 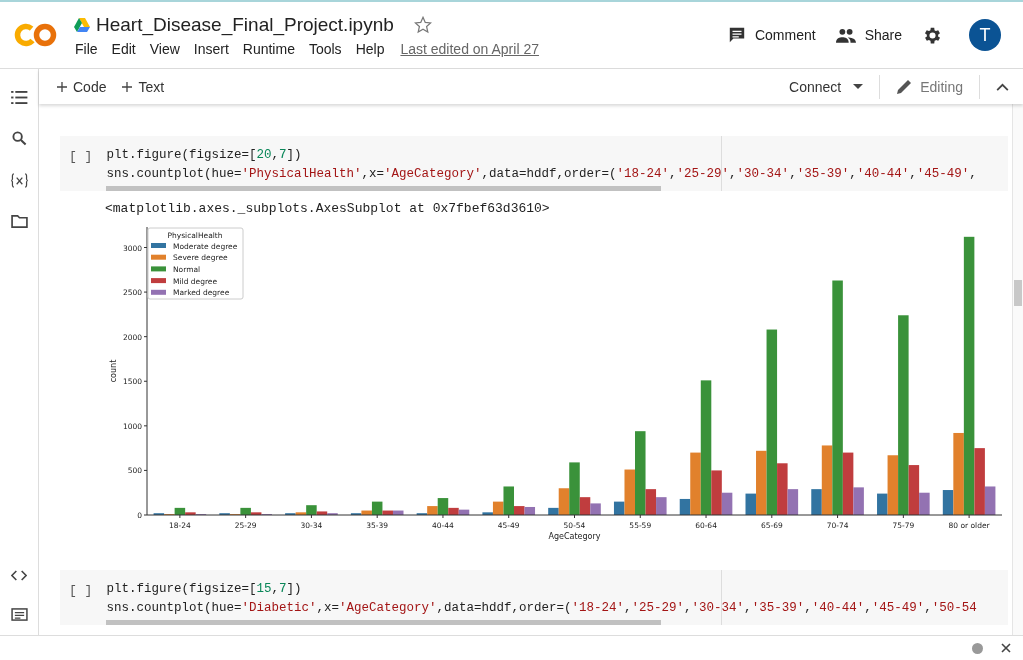 I want to click on x-axis-title: AgeCategory, so click(x=574, y=536).